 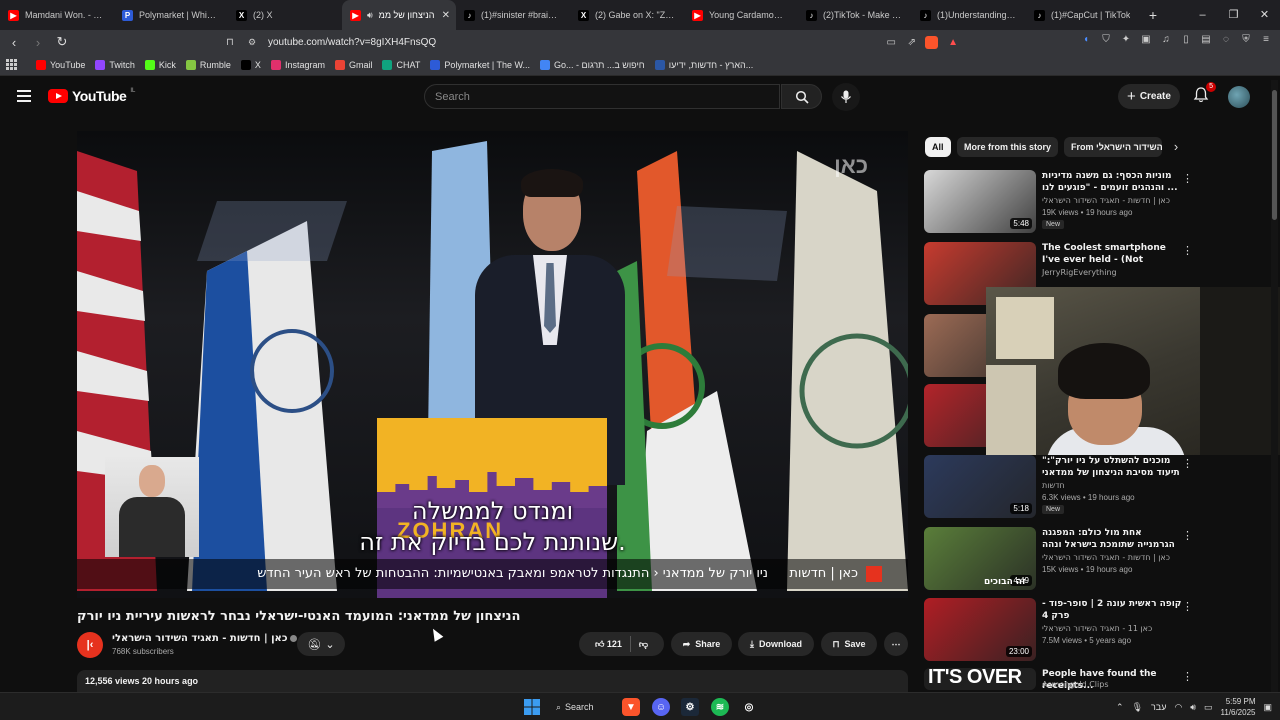 What do you see at coordinates (661, 707) in the screenshot?
I see `discord-icon: ☺` at bounding box center [661, 707].